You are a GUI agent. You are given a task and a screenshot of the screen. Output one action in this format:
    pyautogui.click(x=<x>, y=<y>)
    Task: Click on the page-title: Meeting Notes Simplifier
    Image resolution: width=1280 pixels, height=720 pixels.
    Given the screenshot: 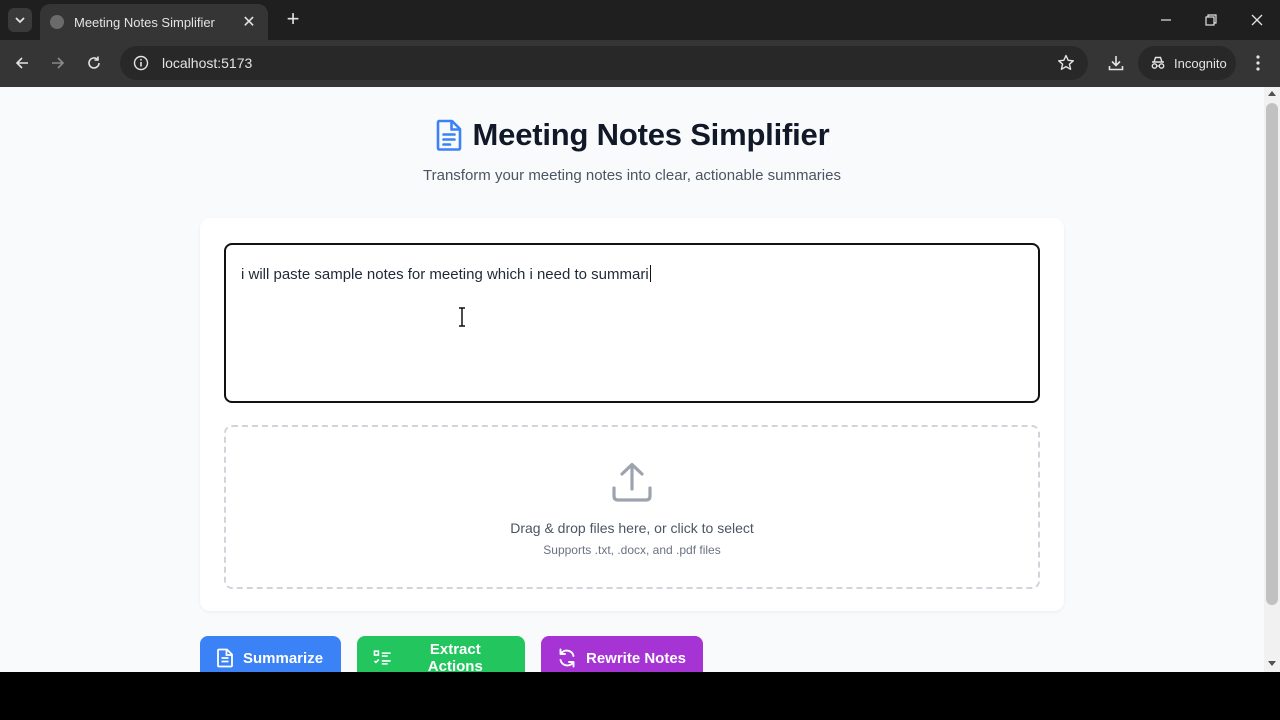 What is the action you would take?
    pyautogui.click(x=651, y=134)
    